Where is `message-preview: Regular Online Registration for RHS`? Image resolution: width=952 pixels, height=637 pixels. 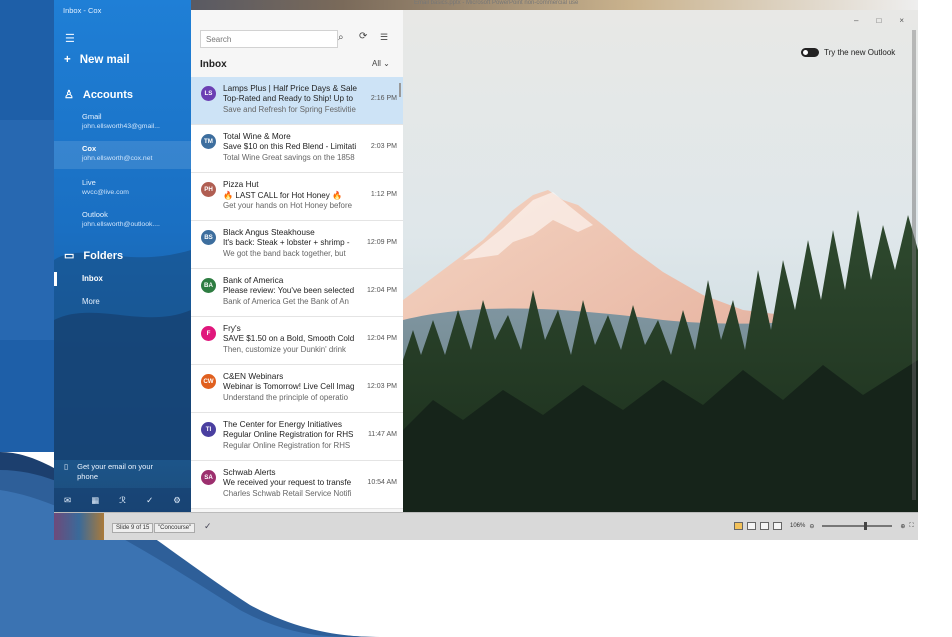 message-preview: Regular Online Registration for RHS is located at coordinates (287, 445).